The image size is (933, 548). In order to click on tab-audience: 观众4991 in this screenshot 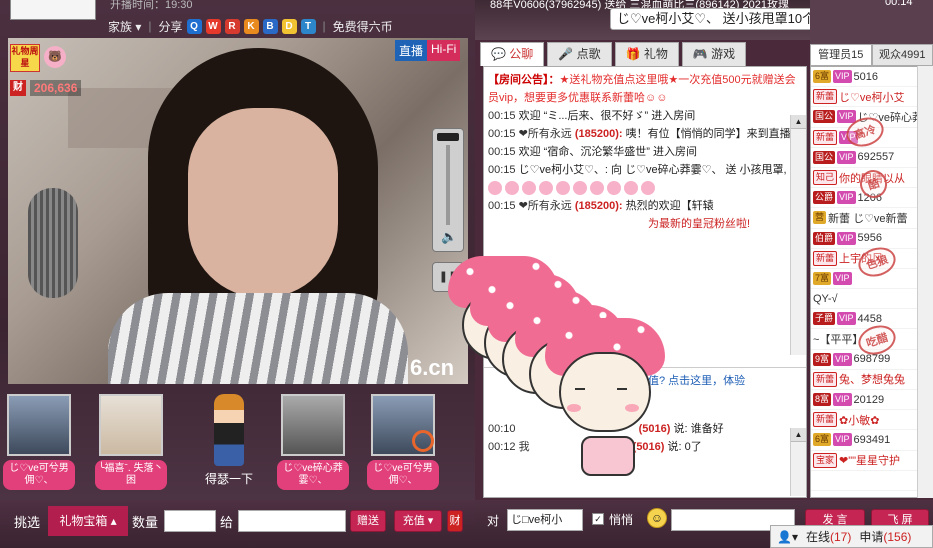, I will do `click(902, 55)`.